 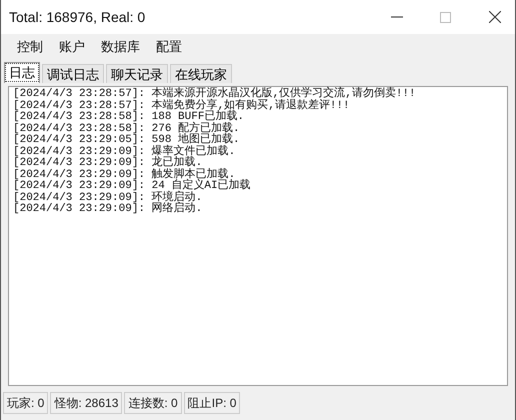 I want to click on log-line: [2024/4/3 23:28:58]: 276 配方已加载., so click(x=127, y=129).